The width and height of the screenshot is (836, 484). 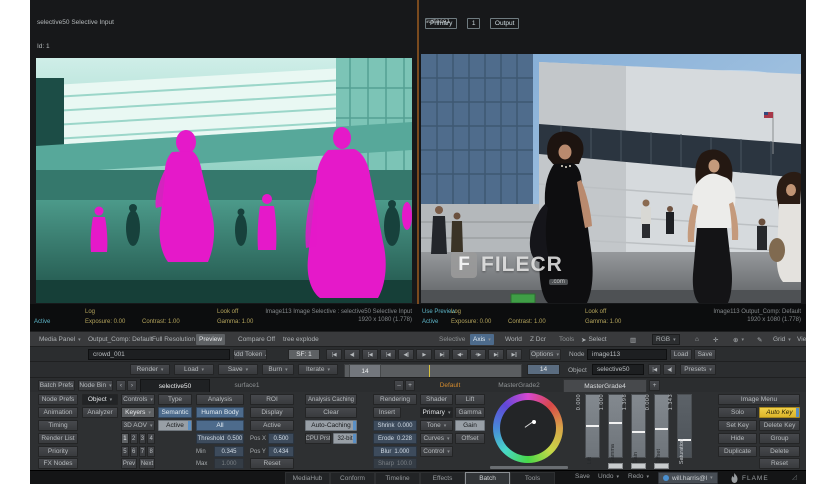 What do you see at coordinates (227, 312) in the screenshot?
I see `left-look-label: Look off` at bounding box center [227, 312].